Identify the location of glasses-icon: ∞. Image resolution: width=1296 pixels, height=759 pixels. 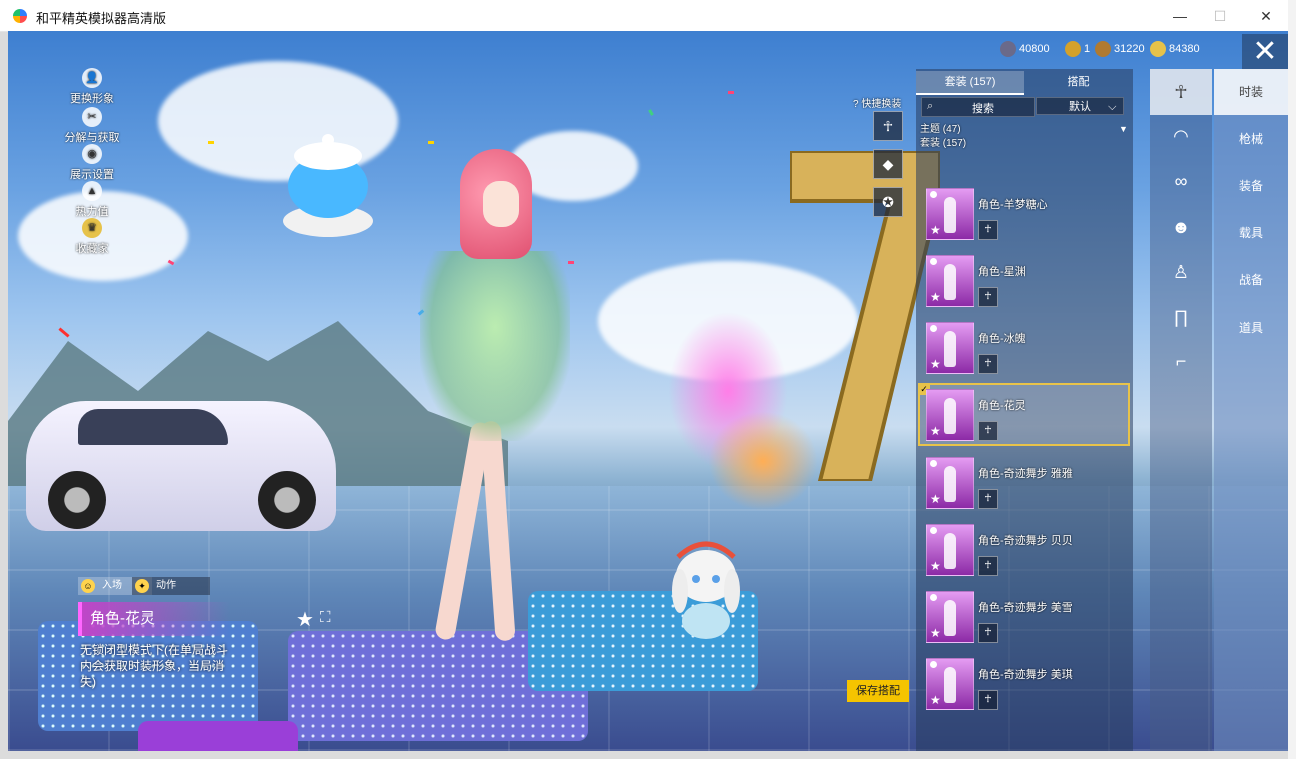
(1181, 181).